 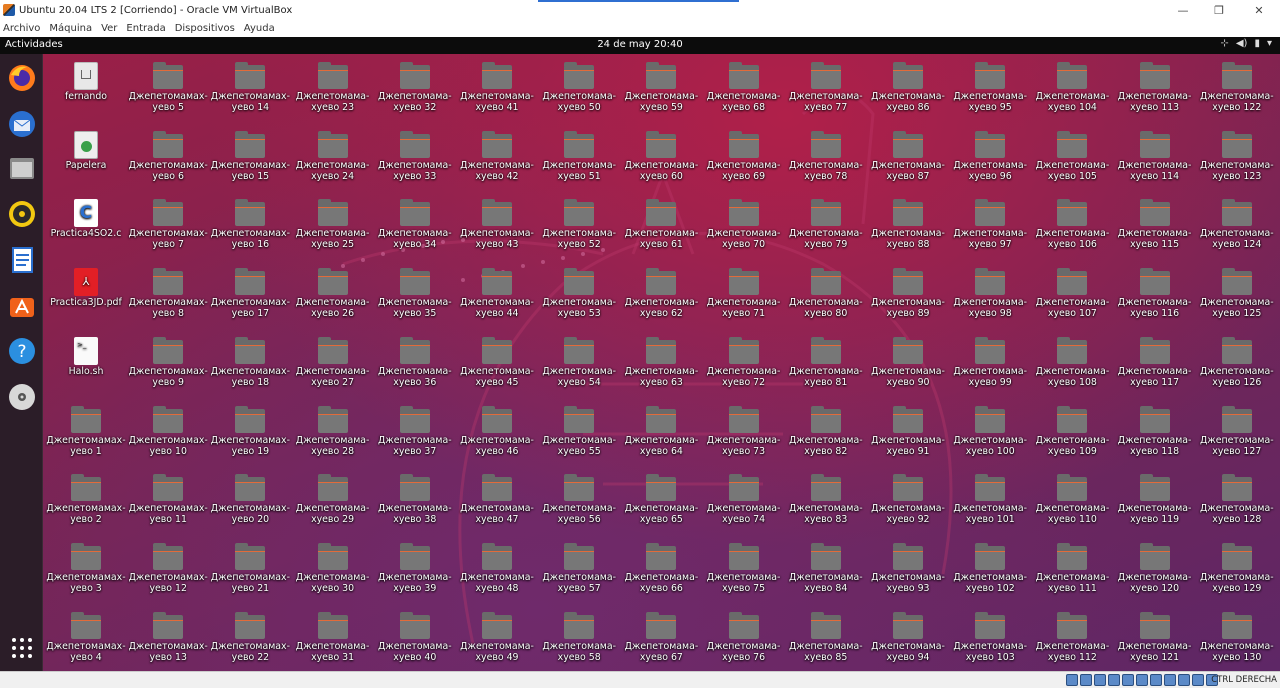 I want to click on desktop-item-sh: >_ Halo.sh, so click(x=86, y=356).